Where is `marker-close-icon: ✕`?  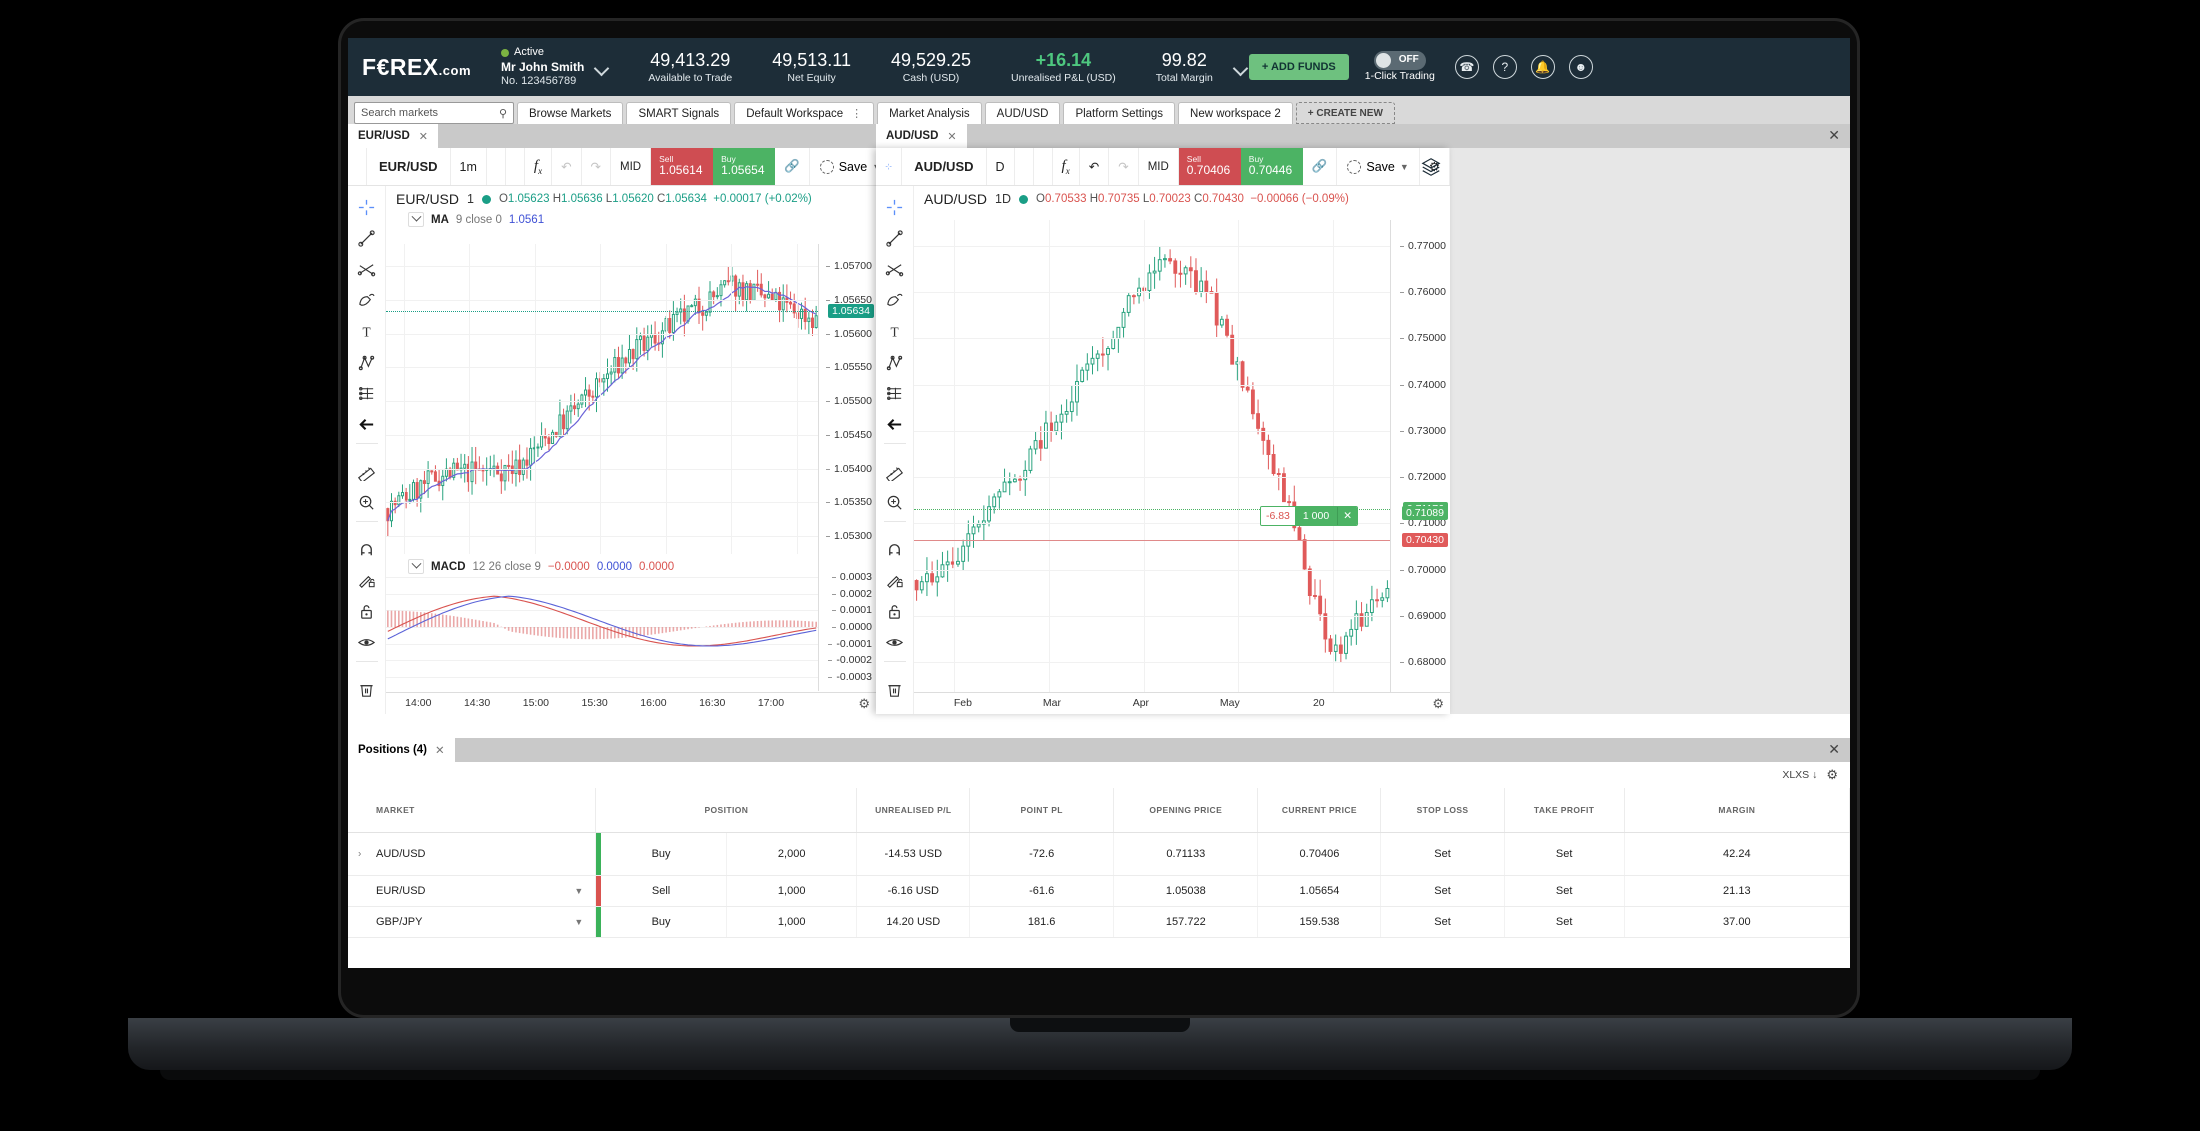 marker-close-icon: ✕ is located at coordinates (1347, 516).